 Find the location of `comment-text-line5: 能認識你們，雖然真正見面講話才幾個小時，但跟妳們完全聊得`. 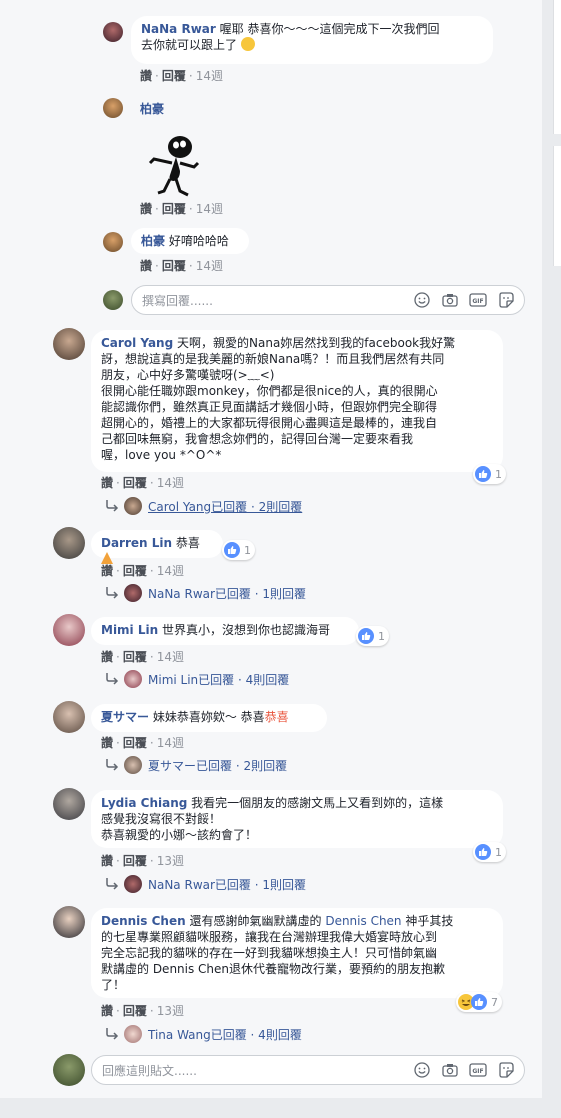

comment-text-line5: 能認識你們，雖然真正見面講話才幾個小時，但跟妳們完全聊得 is located at coordinates (269, 407).